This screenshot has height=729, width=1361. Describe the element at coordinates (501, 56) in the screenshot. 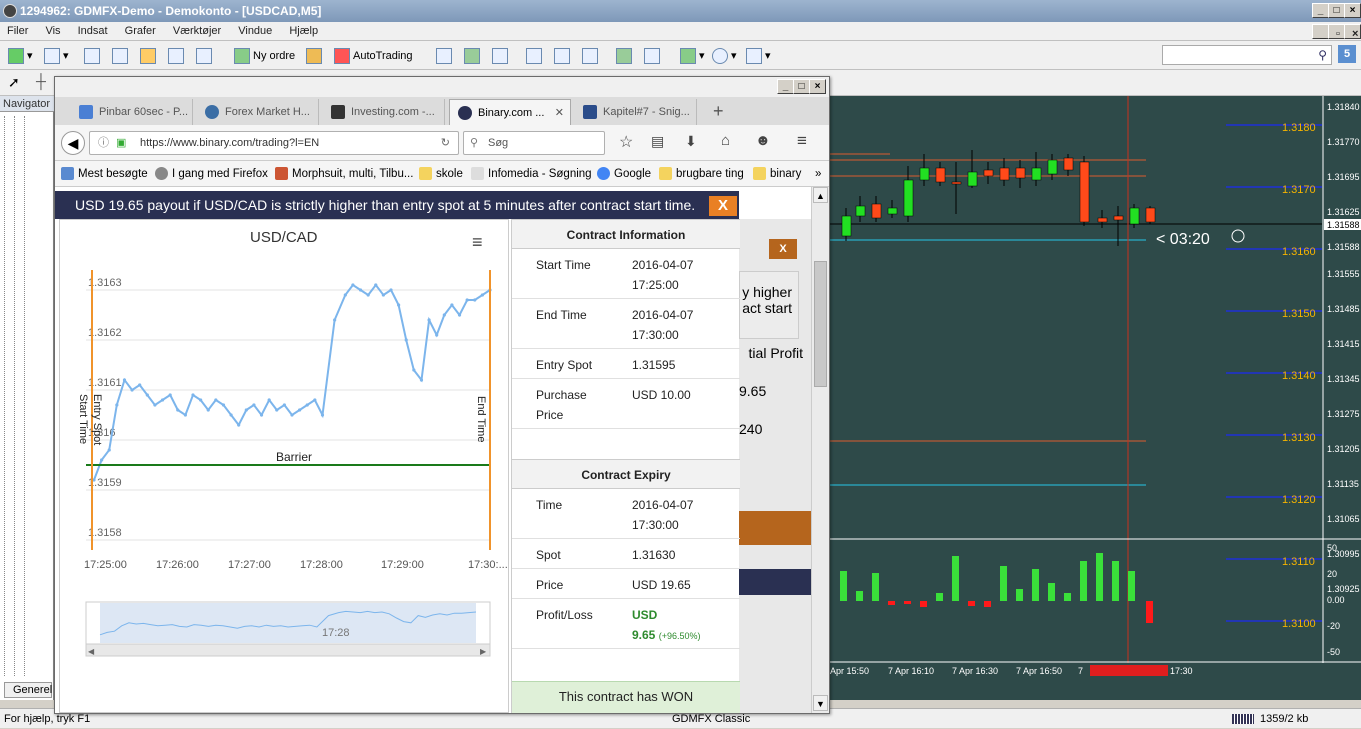

I see `line-chart-button` at that location.